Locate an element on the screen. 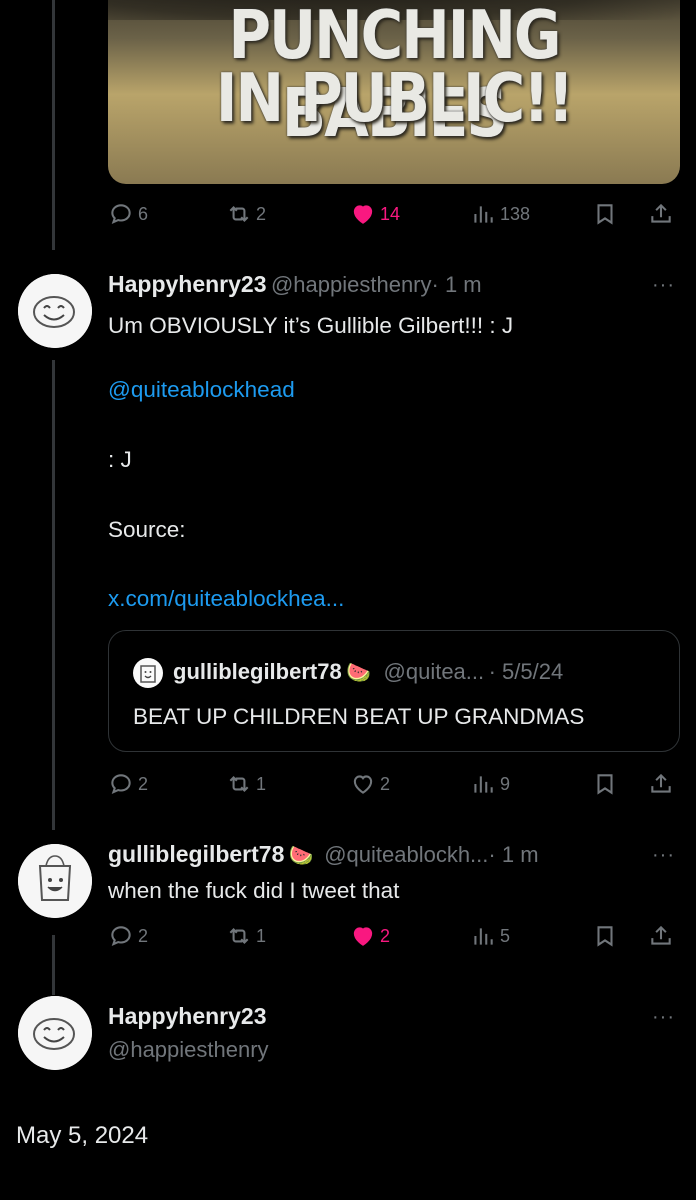 This screenshot has width=696, height=1200. avatar-happyhenry-main is located at coordinates (55, 1033).